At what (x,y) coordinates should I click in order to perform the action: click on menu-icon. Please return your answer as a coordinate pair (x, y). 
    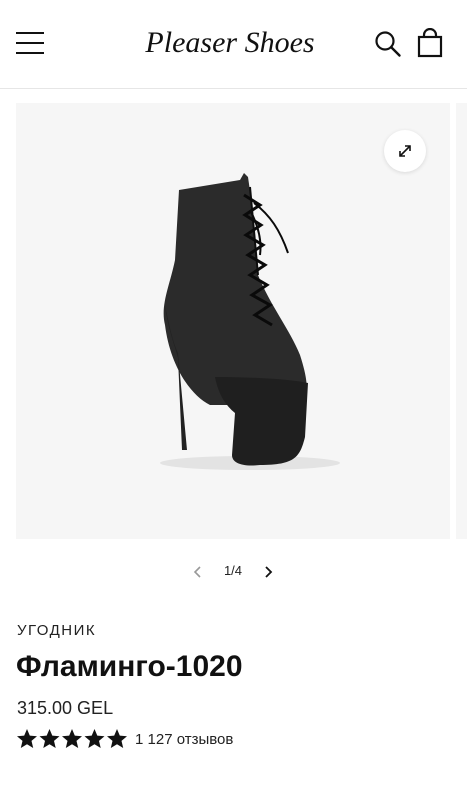
    Looking at the image, I should click on (30, 43).